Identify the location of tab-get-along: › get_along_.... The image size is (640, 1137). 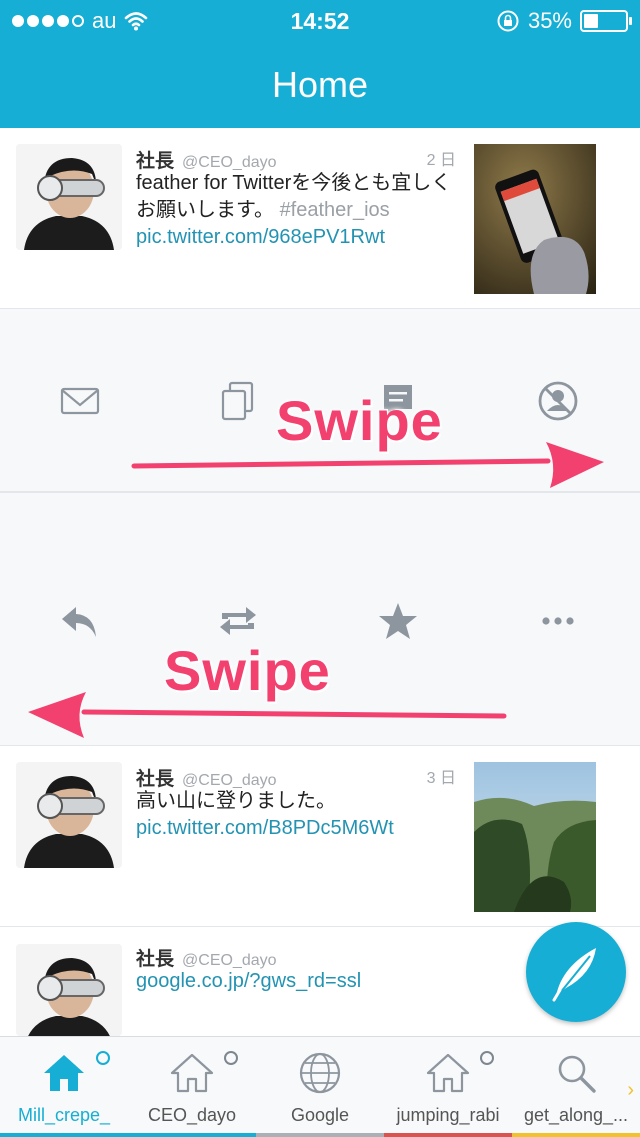
(576, 1087).